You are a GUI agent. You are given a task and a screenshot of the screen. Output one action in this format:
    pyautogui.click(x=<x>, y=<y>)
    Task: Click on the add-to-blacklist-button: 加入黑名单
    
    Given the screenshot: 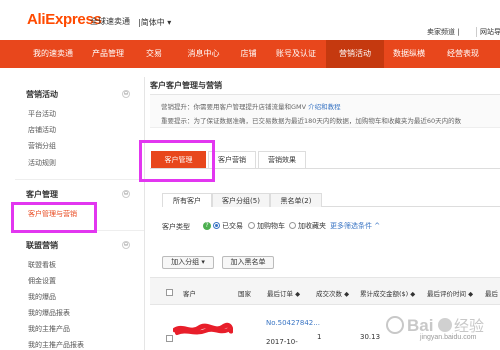 What is the action you would take?
    pyautogui.click(x=248, y=262)
    